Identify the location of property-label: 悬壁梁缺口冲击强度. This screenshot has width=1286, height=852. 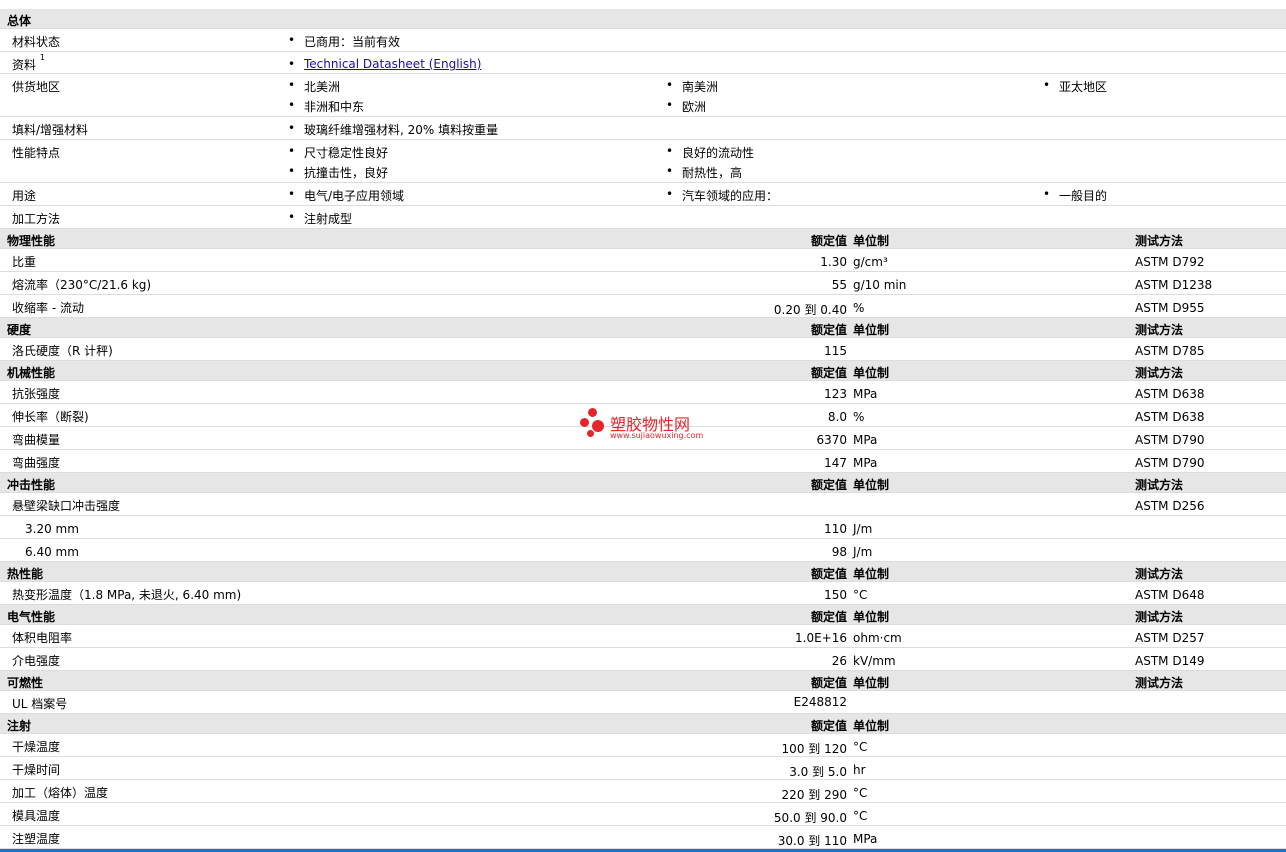
(66, 506).